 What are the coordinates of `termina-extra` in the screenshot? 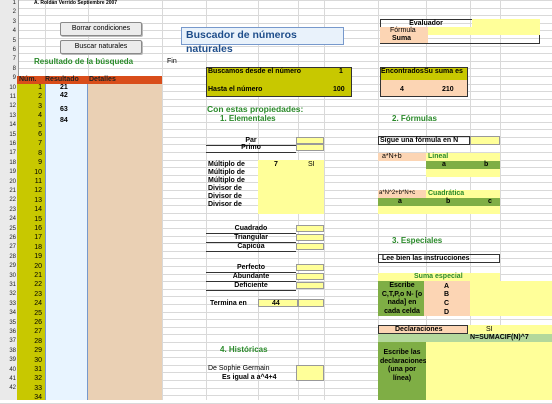 It's located at (311, 303).